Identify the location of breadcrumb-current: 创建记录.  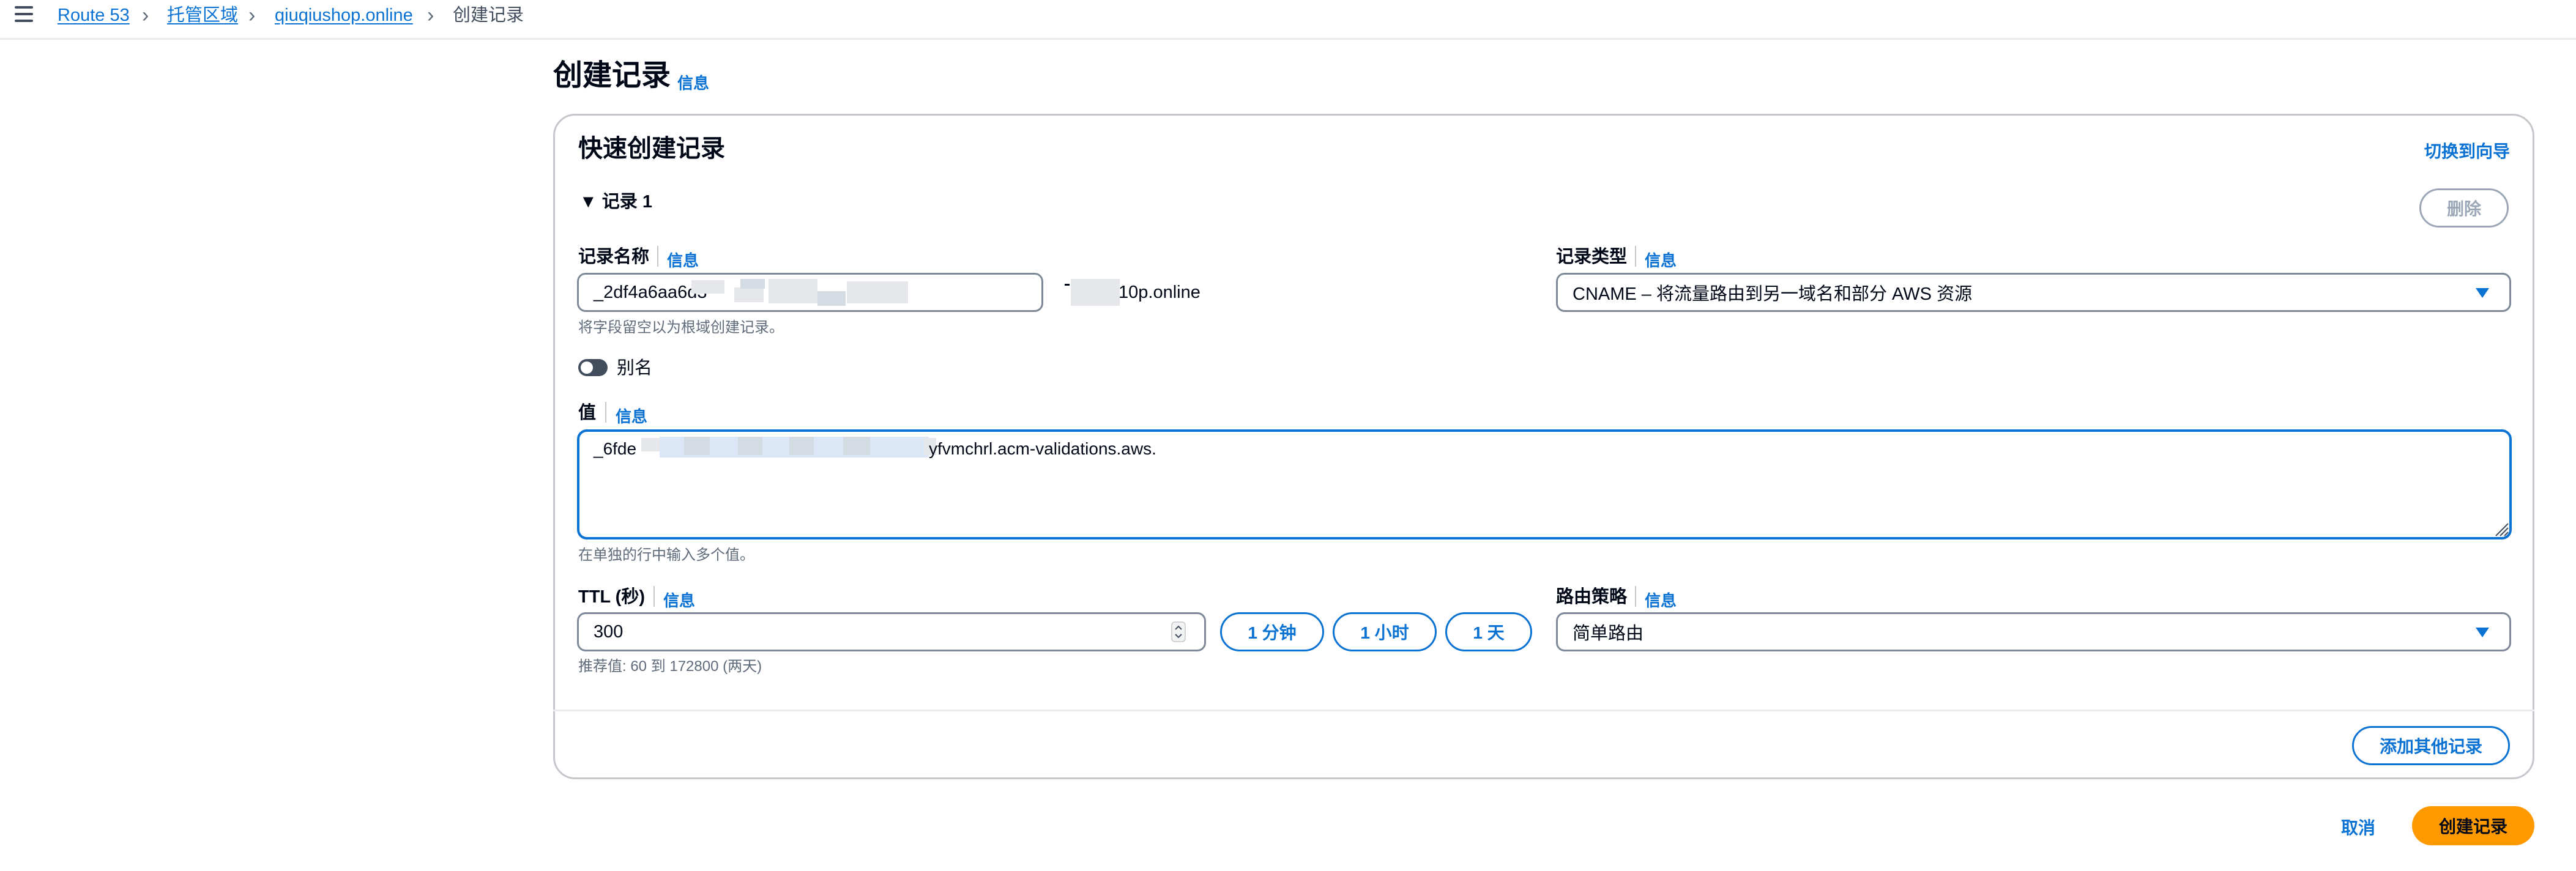
(489, 15).